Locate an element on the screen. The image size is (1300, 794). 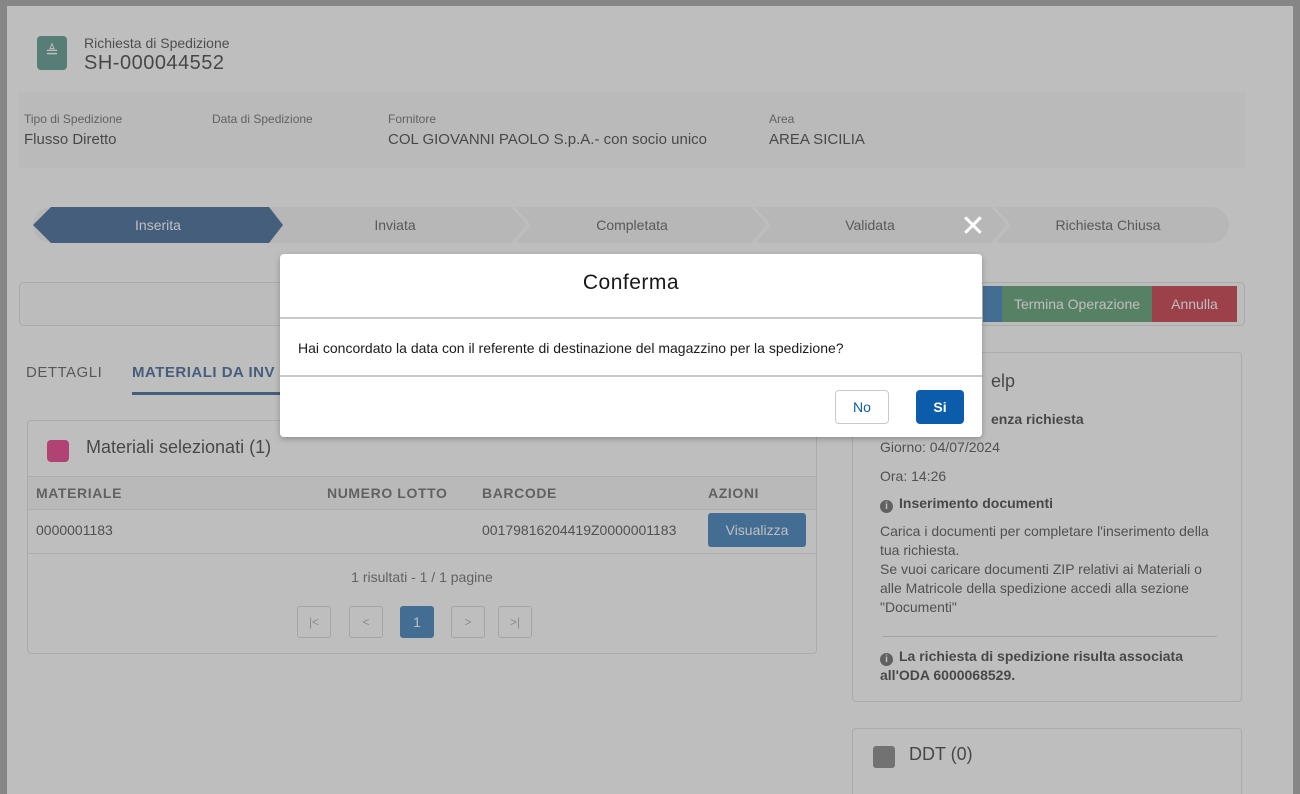
close-icon: ✕ is located at coordinates (973, 227).